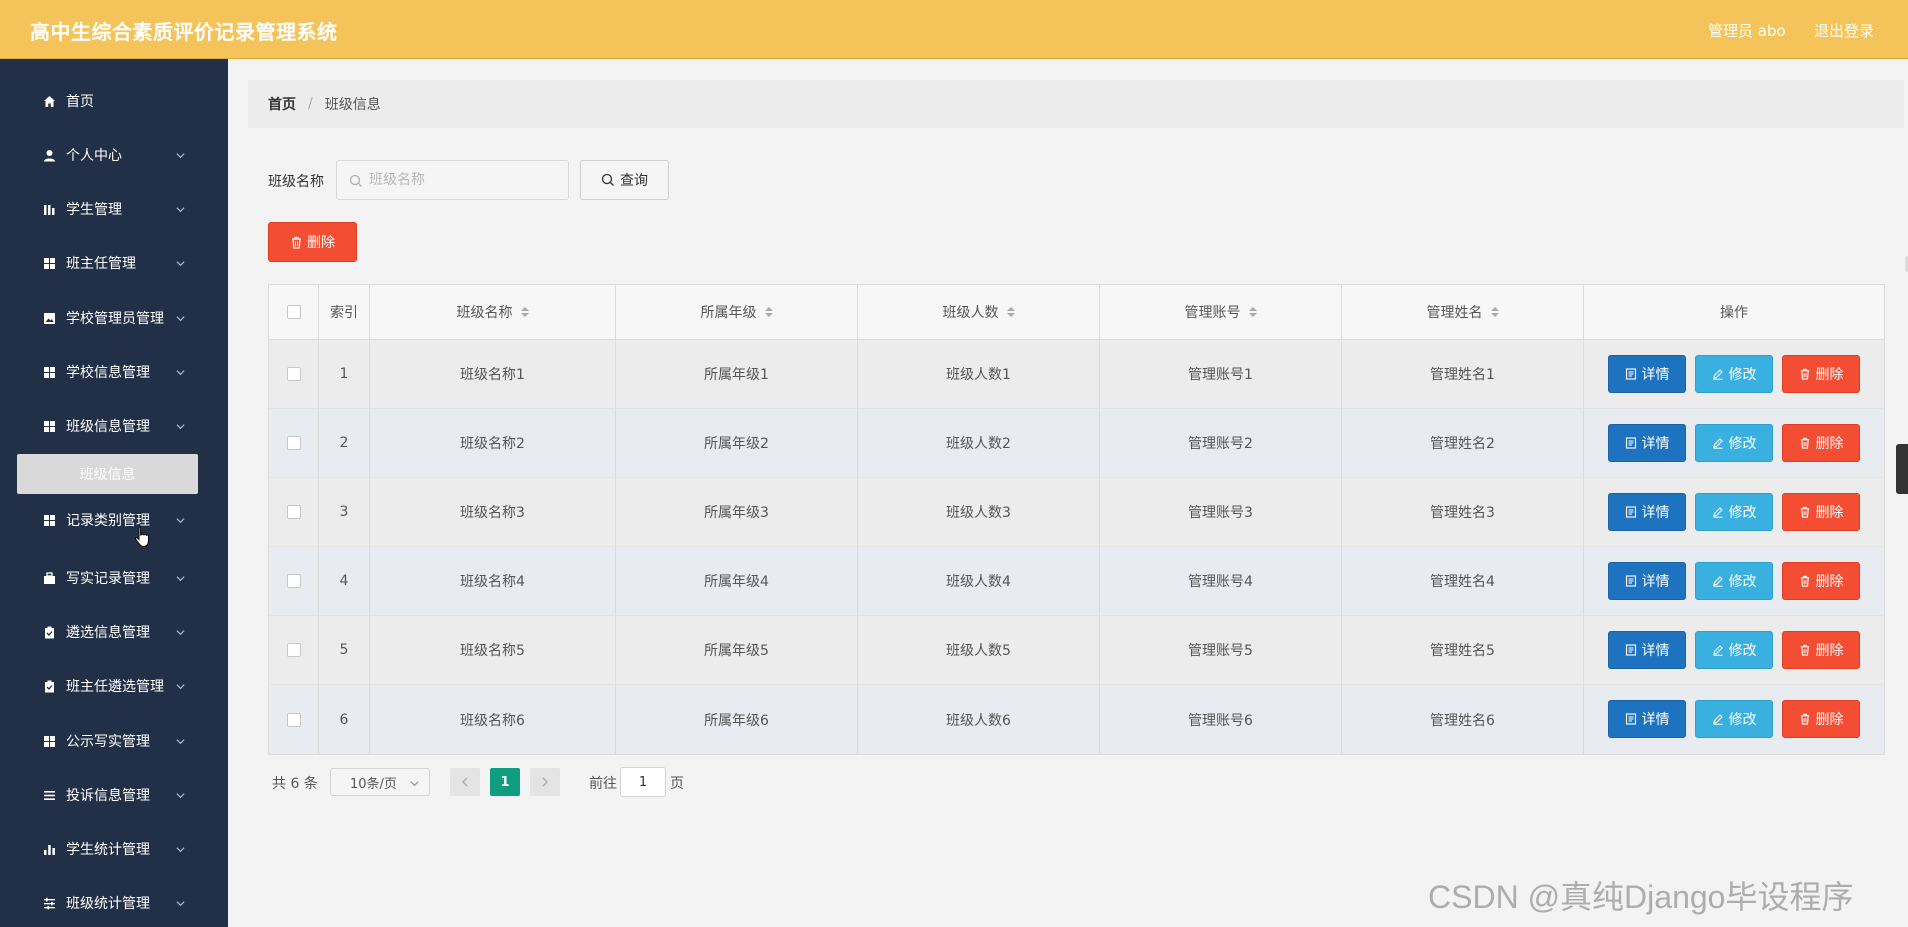 The height and width of the screenshot is (927, 1908). I want to click on sidebar-item-school-admins: 学校管理员管理, so click(114, 318).